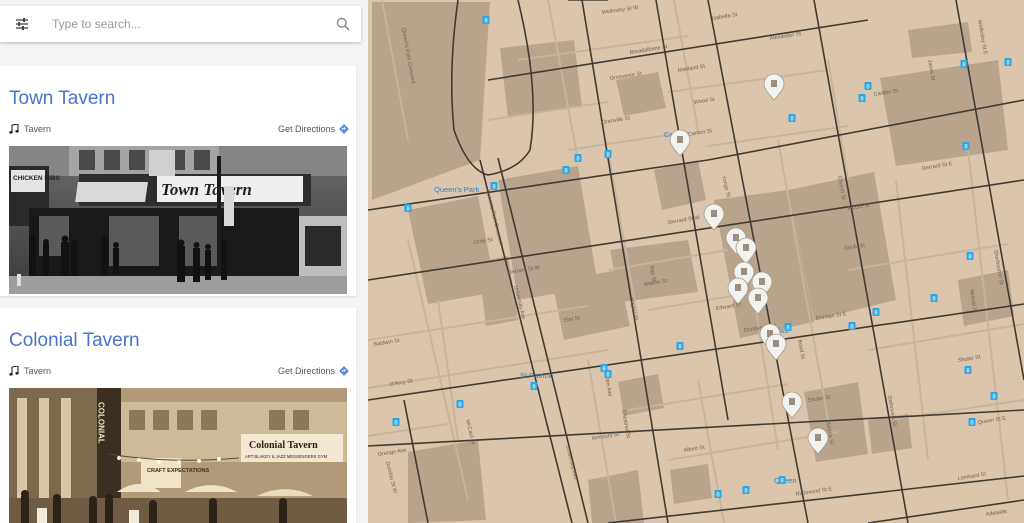  I want to click on listing-photo: CHICKEN RIBS Town Tavern, so click(178, 220).